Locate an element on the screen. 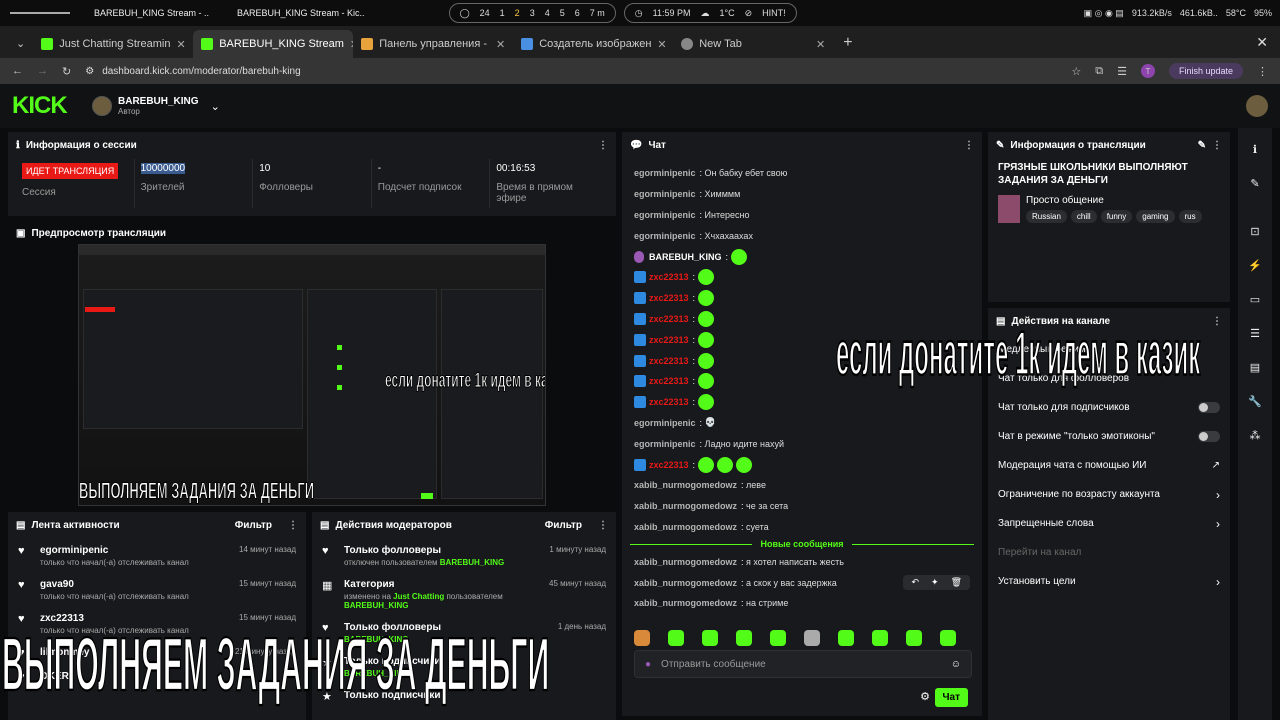 Image resolution: width=1280 pixels, height=720 pixels. emote-only-toggle is located at coordinates (1209, 436).